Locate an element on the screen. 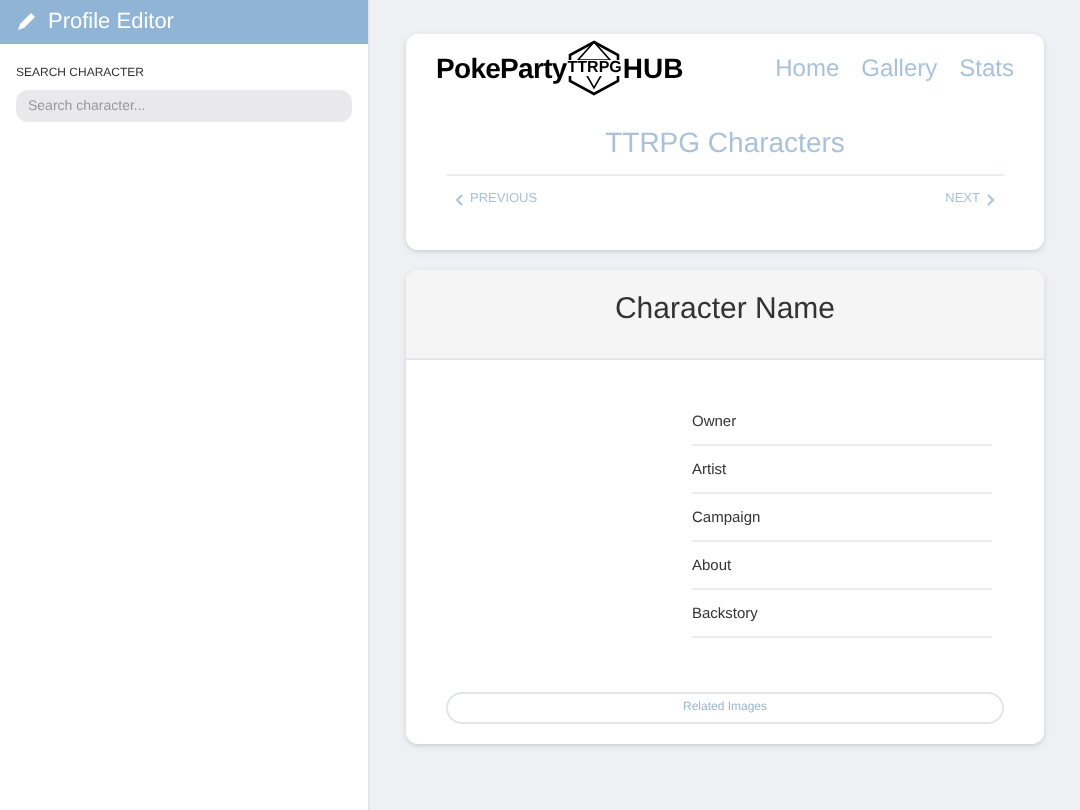 Image resolution: width=1080 pixels, height=810 pixels. chevron-right-icon is located at coordinates (991, 199).